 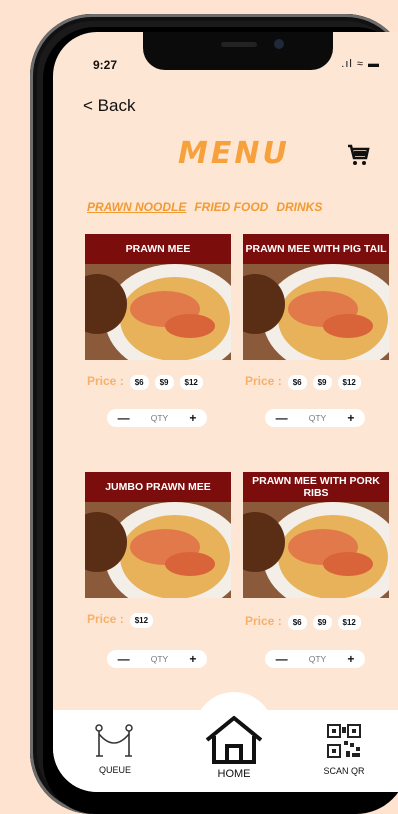 What do you see at coordinates (109, 106) in the screenshot?
I see `back-button: < Back` at bounding box center [109, 106].